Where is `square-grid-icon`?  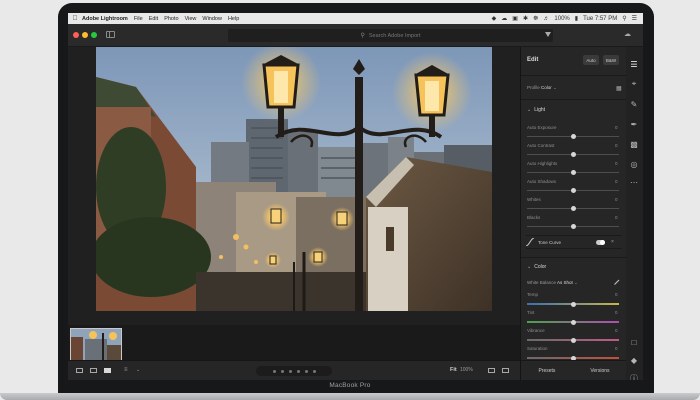 square-grid-icon is located at coordinates (93, 370).